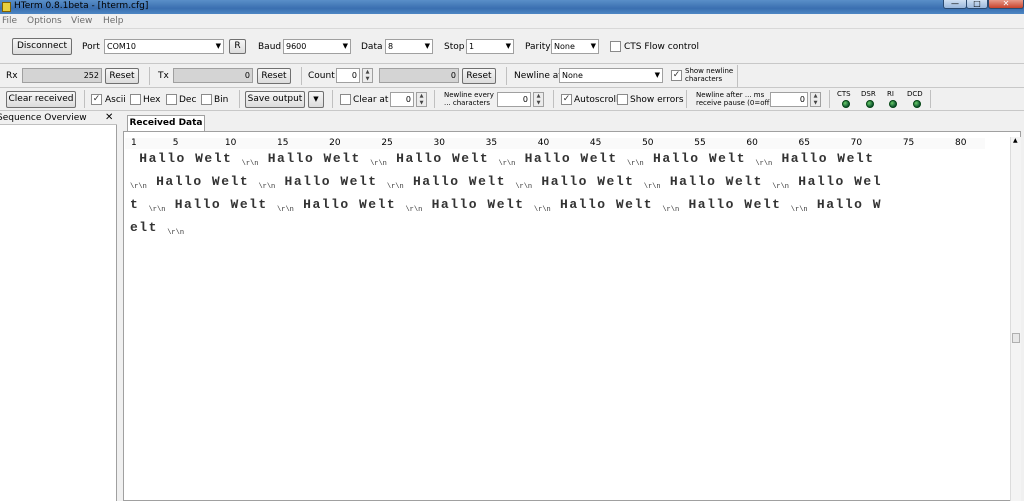 This screenshot has width=1024, height=501. I want to click on dsr-led-icon, so click(870, 104).